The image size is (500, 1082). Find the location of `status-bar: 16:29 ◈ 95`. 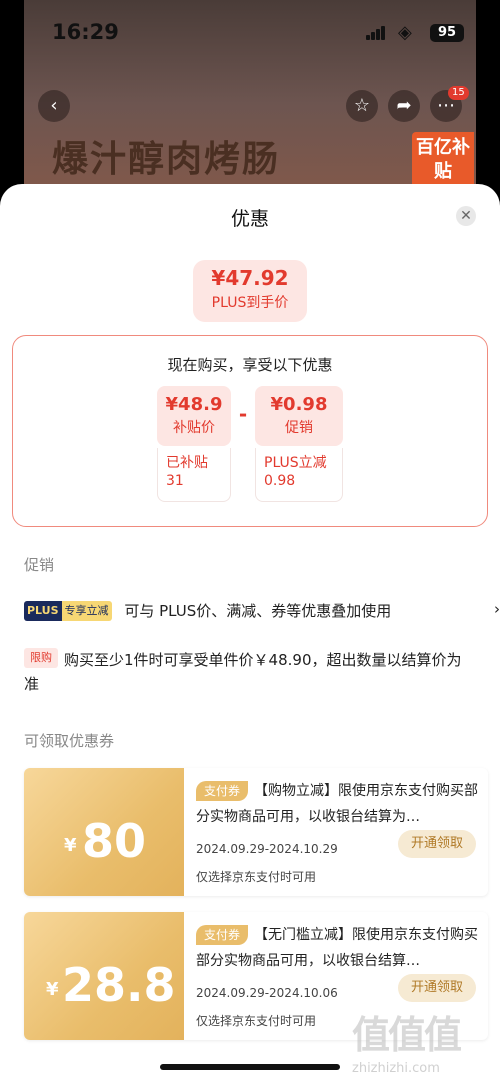

status-bar: 16:29 ◈ 95 is located at coordinates (250, 30).